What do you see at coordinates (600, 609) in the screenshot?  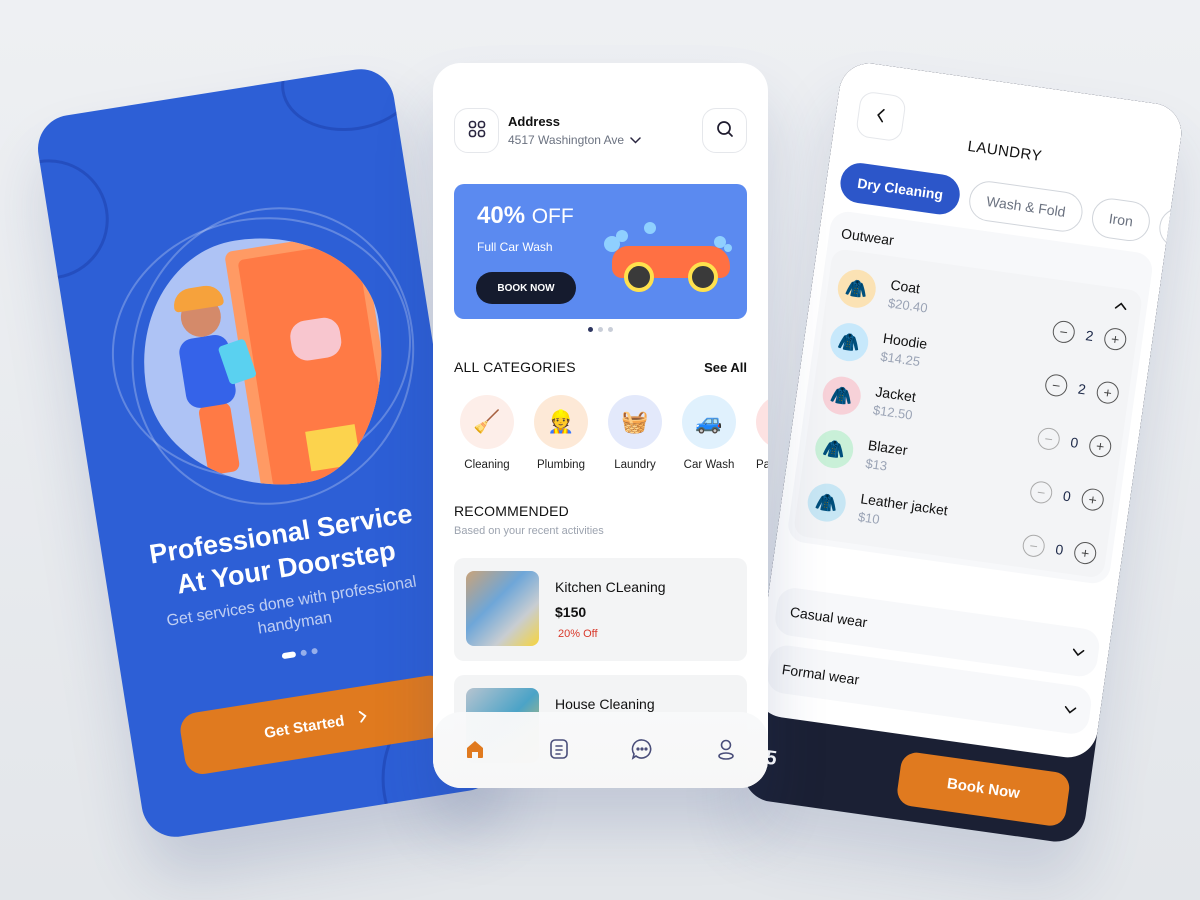 I see `recommended-card: Kitchen CLeaning $150 20% Off` at bounding box center [600, 609].